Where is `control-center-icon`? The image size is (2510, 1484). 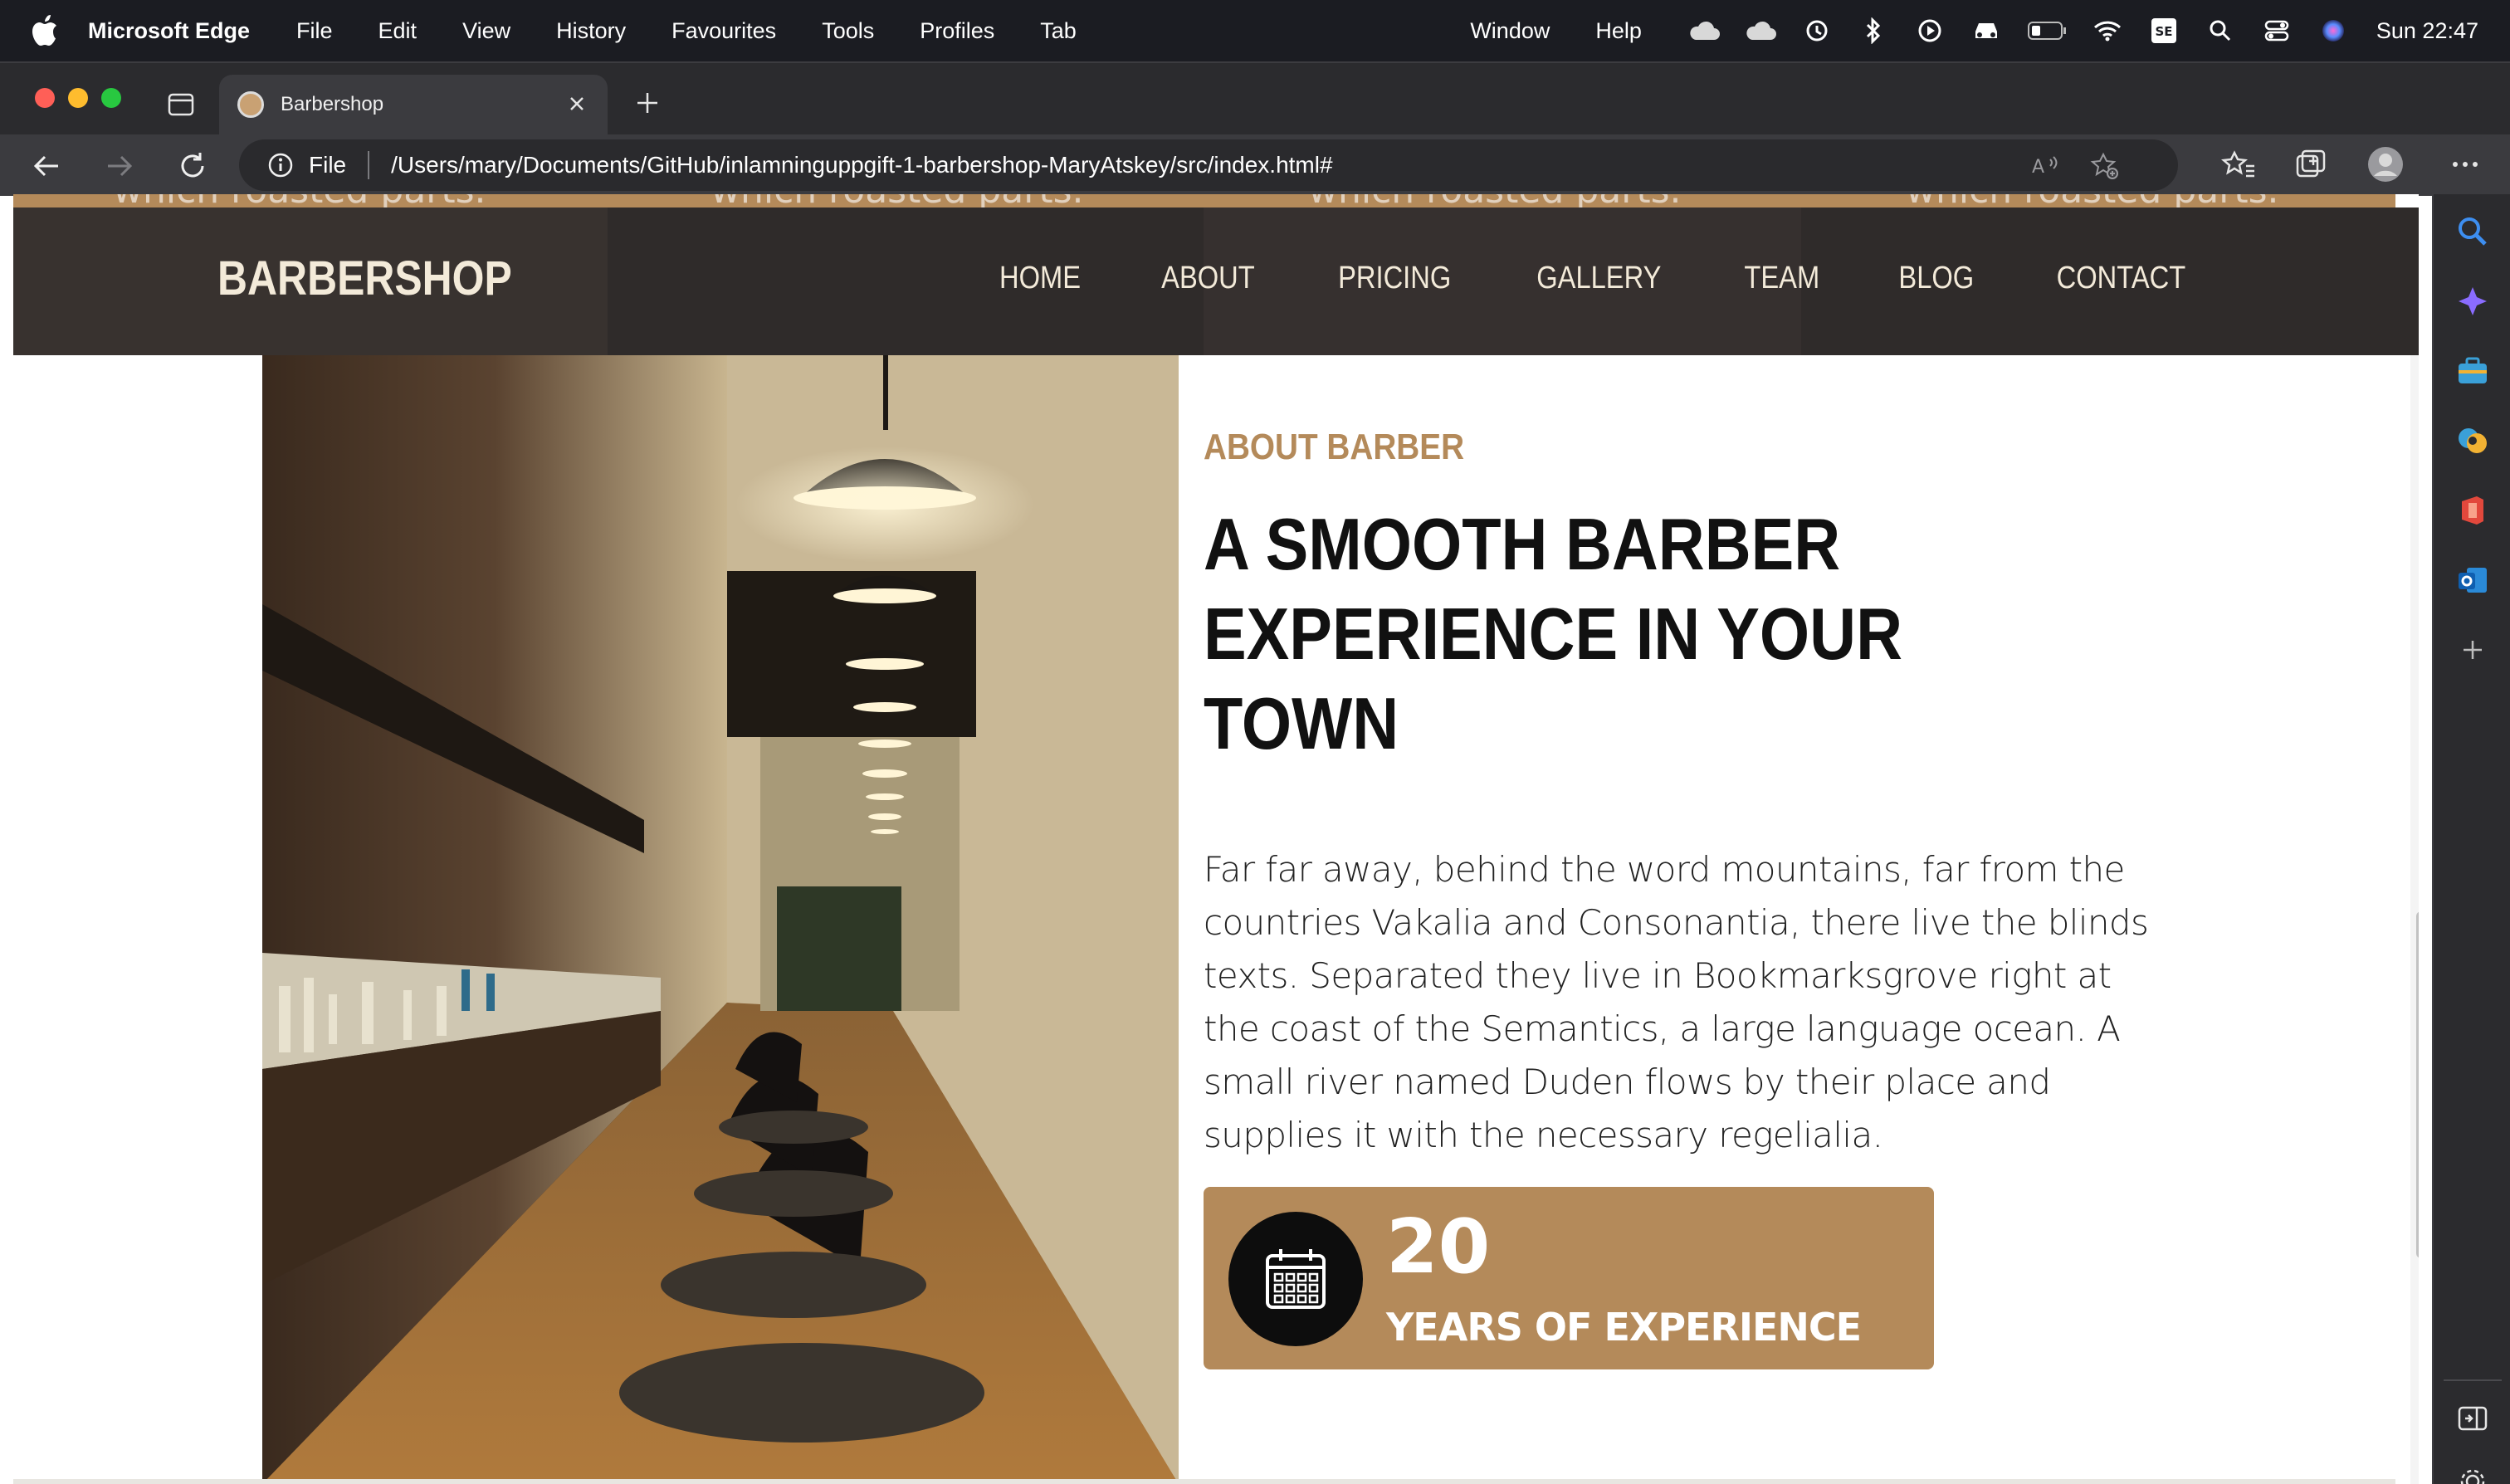
control-center-icon is located at coordinates (2277, 30).